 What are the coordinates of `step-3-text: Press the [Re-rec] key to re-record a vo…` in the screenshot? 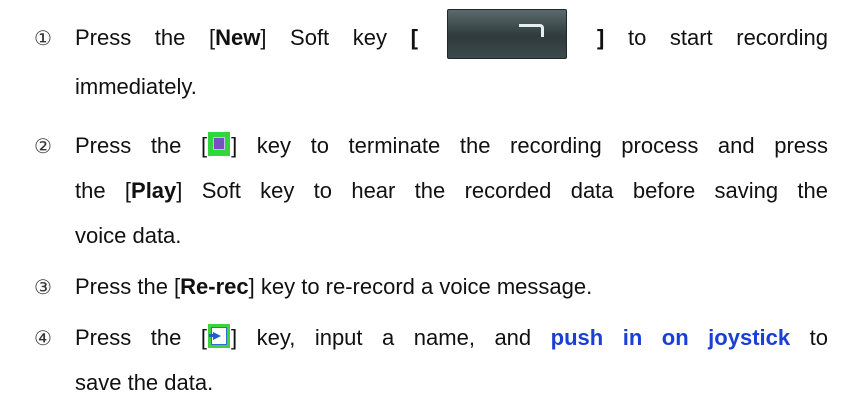 It's located at (334, 286).